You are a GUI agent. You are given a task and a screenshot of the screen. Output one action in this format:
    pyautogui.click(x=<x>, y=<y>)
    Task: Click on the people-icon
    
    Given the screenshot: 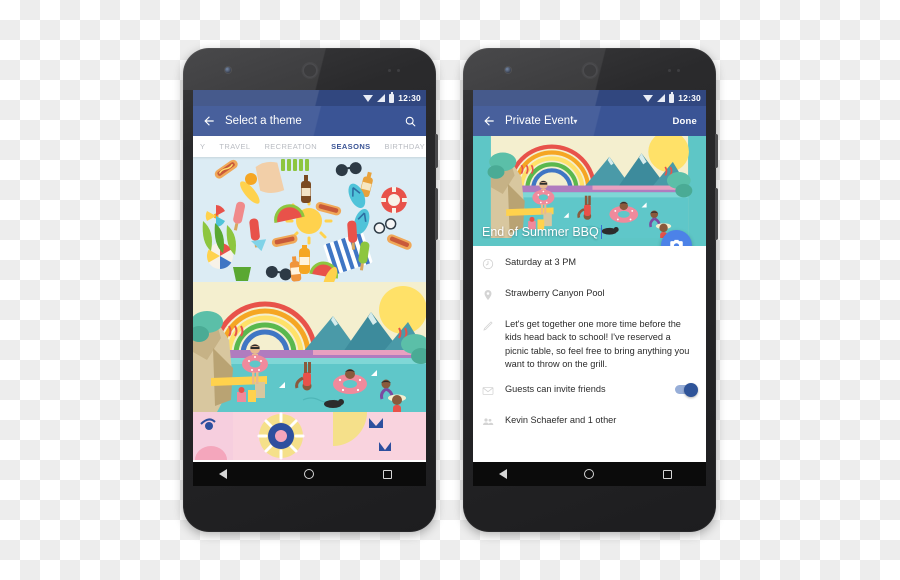 What is the action you would take?
    pyautogui.click(x=489, y=423)
    